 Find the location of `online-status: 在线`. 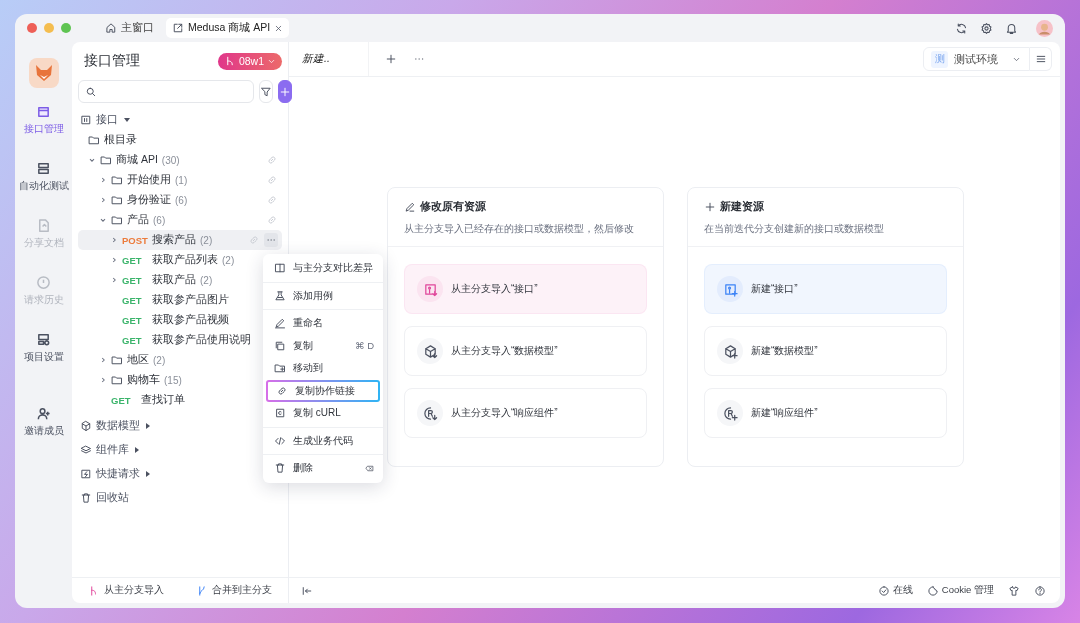

online-status: 在线 is located at coordinates (895, 590).